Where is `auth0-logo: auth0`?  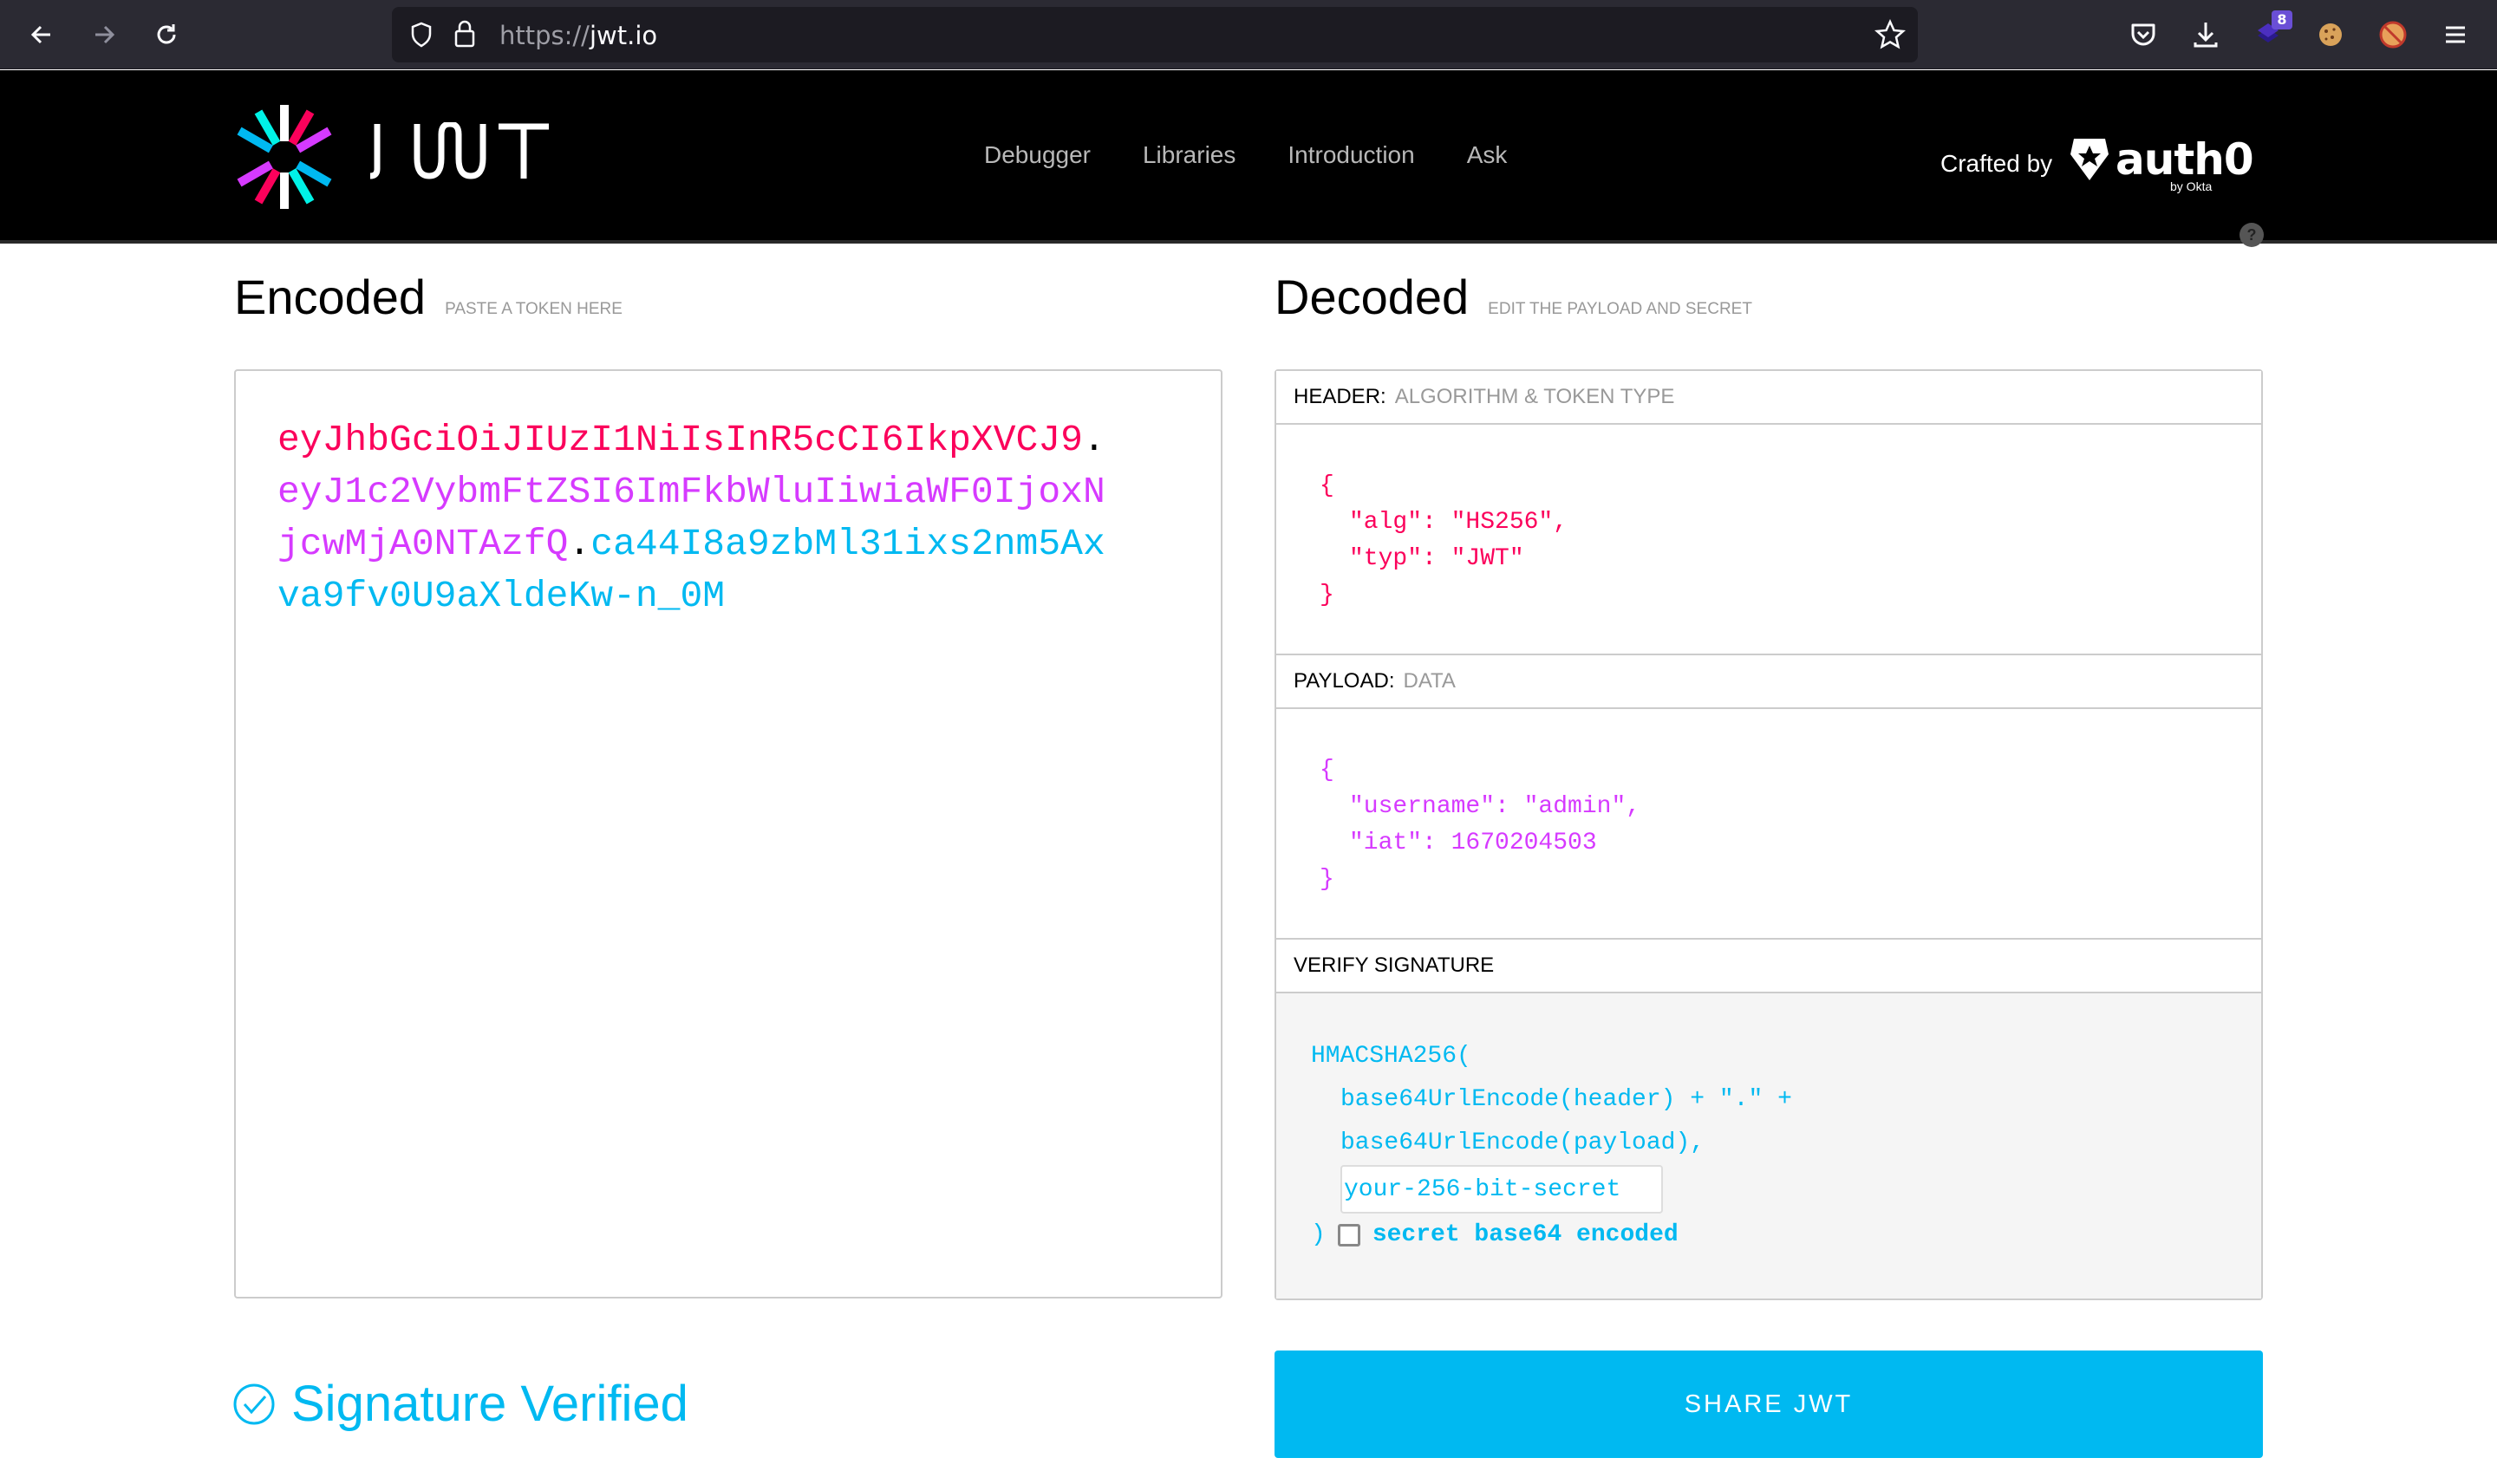
auth0-logo: auth0 is located at coordinates (2161, 159).